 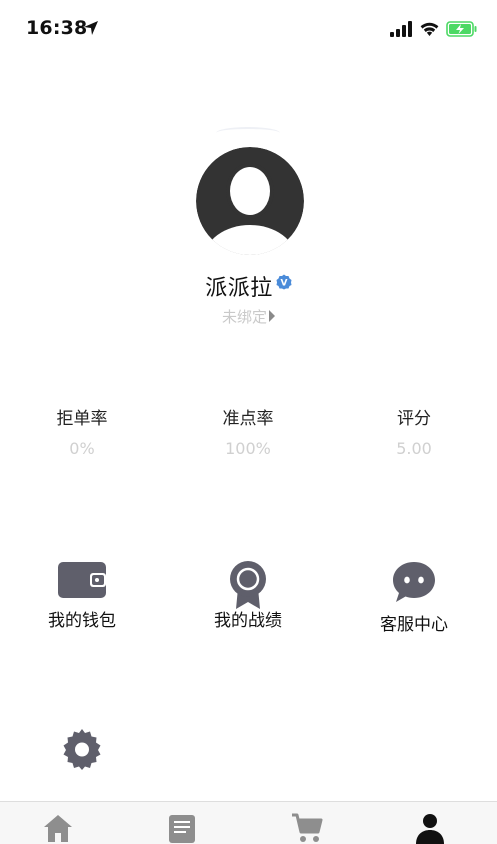 What do you see at coordinates (248, 133) in the screenshot?
I see `avatar-glow` at bounding box center [248, 133].